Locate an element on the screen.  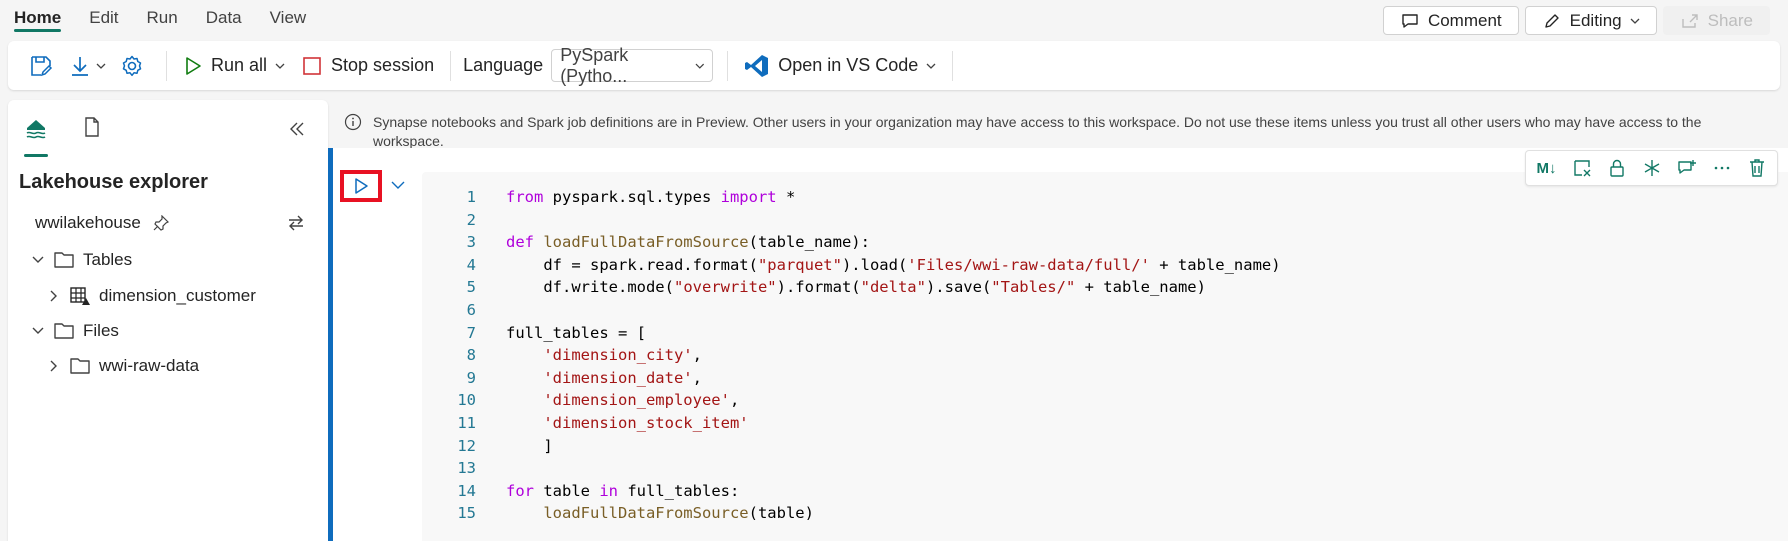
tree-item-files: Files is located at coordinates (75, 331).